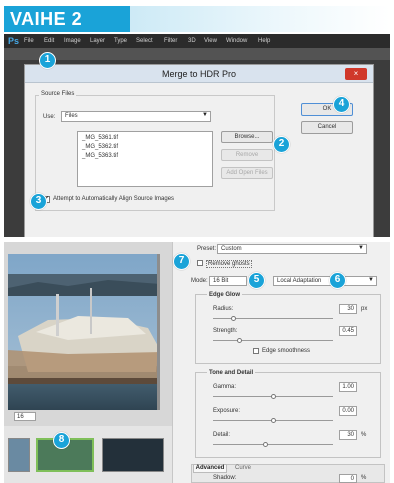 The image size is (394, 483). I want to click on preset-label: Preset:, so click(207, 249).